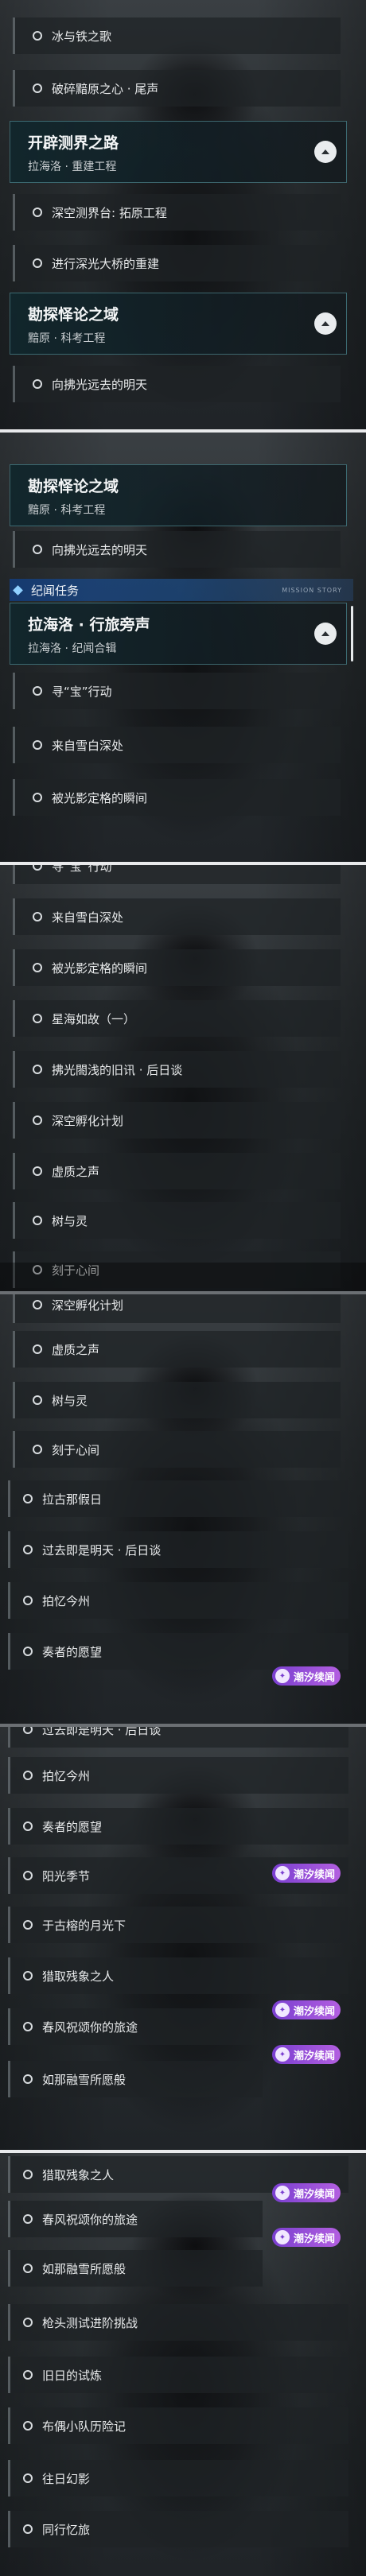  I want to click on quest-row: 深空测界台: 拓原工程, so click(177, 212).